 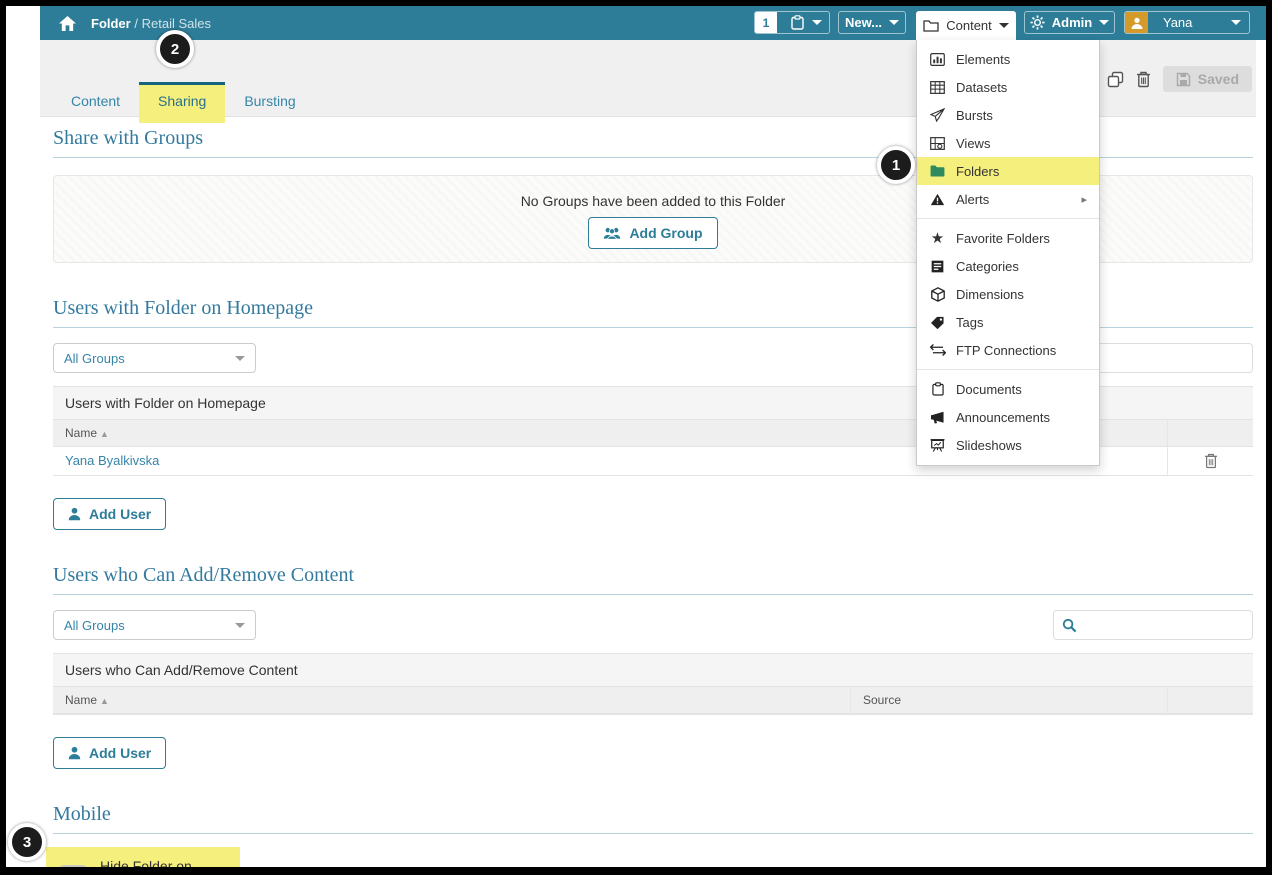 I want to click on user-link: Yana Byalkivska, so click(x=112, y=460).